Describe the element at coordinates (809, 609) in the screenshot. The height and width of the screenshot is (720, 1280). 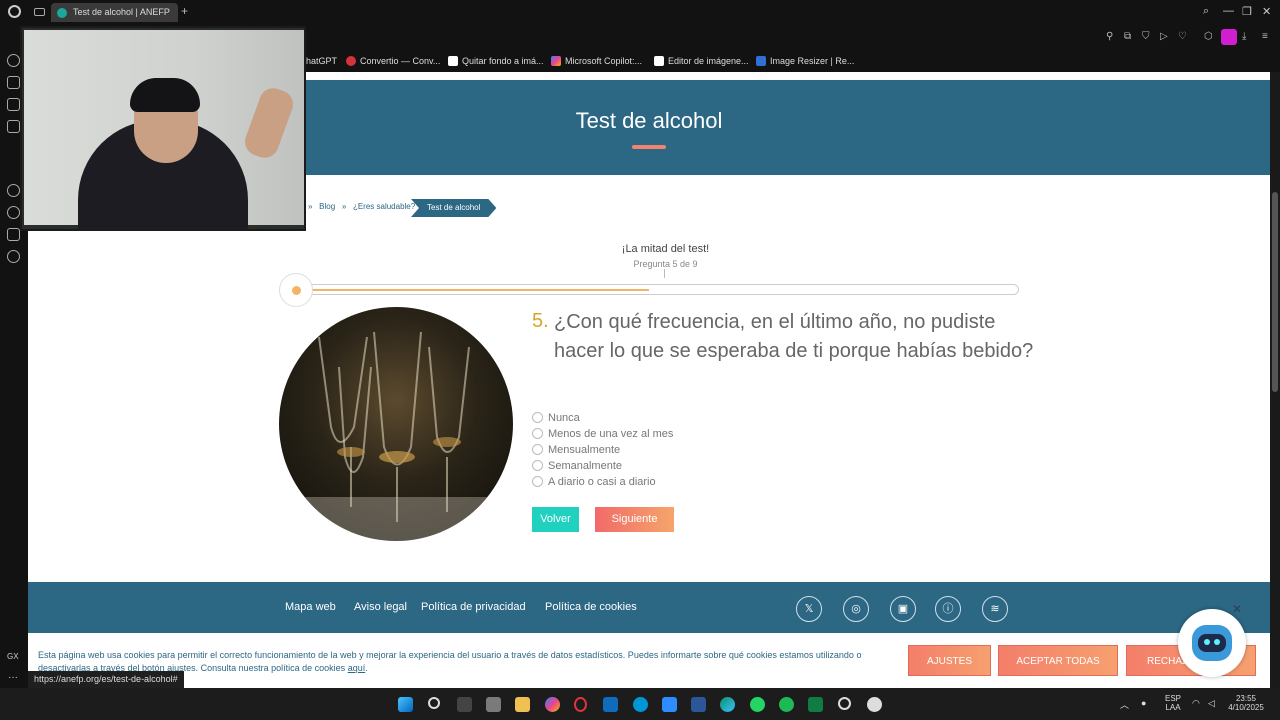
I see `x-icon: 𝕏` at that location.